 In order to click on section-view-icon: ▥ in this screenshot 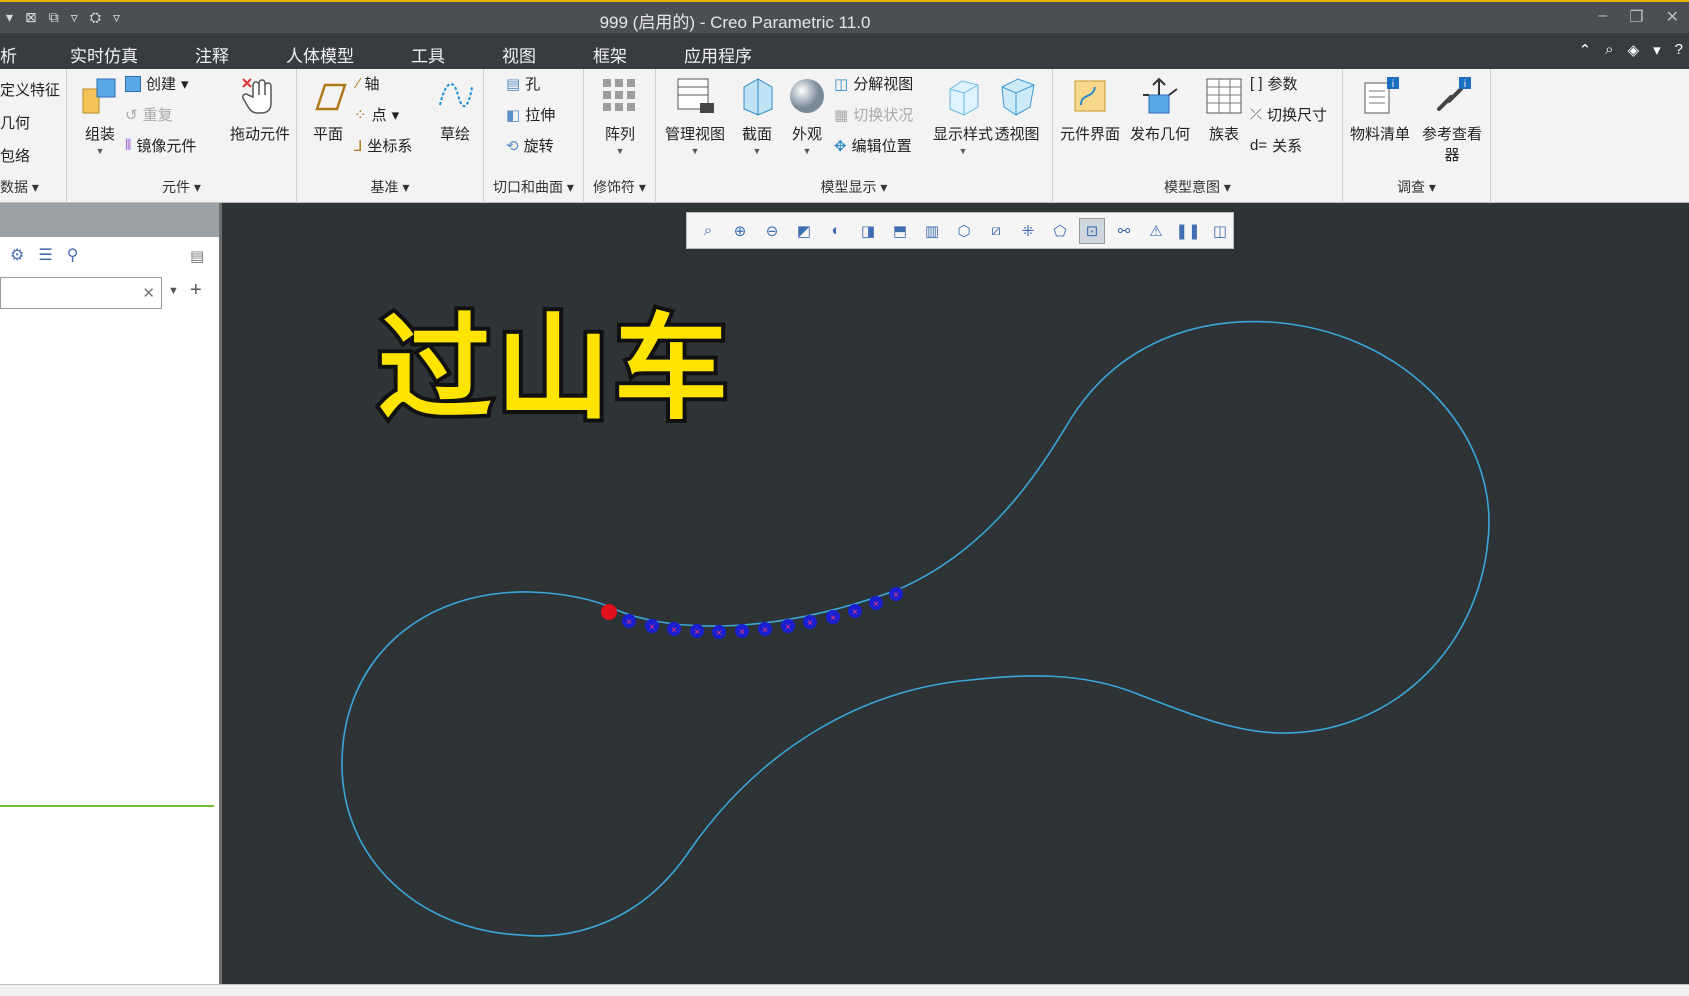, I will do `click(932, 231)`.